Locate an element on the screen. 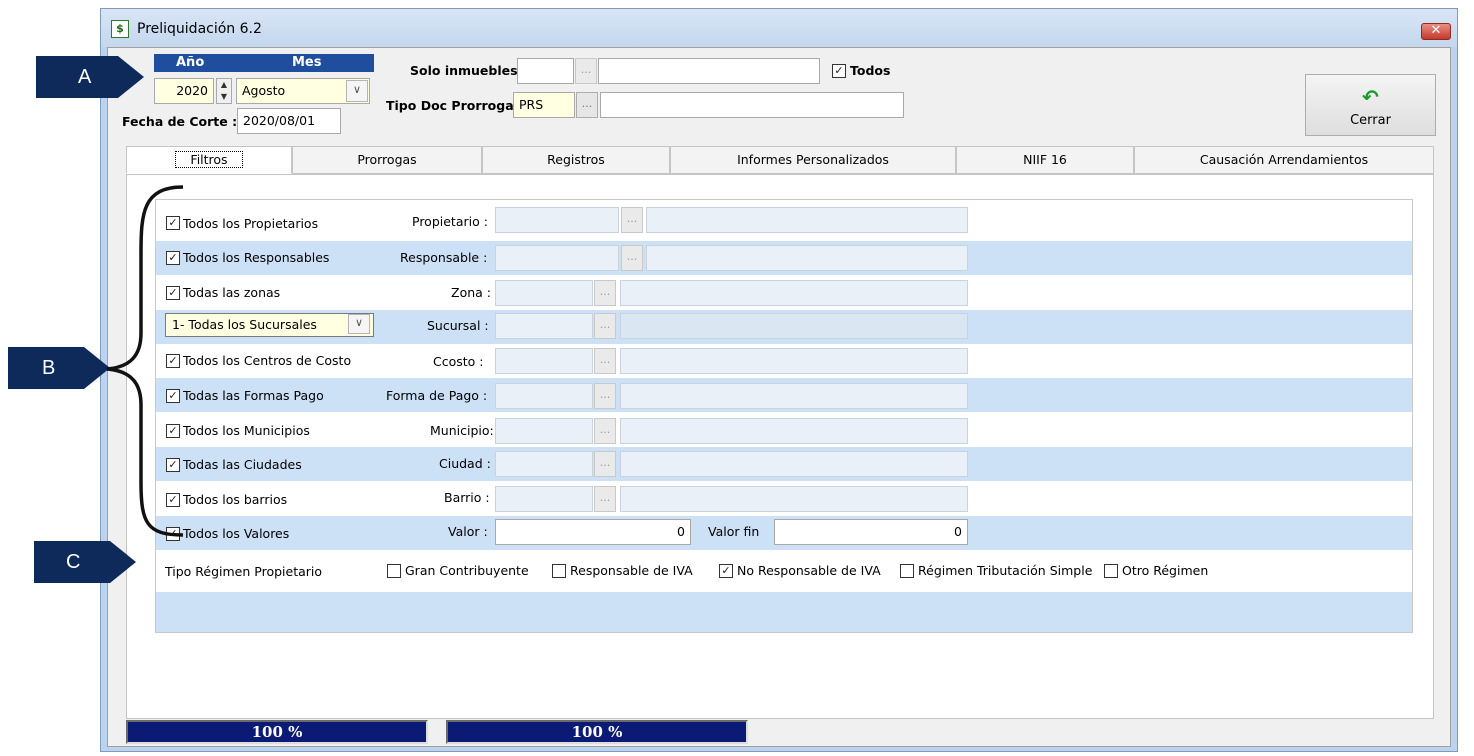  sucursal-code-field is located at coordinates (544, 326).